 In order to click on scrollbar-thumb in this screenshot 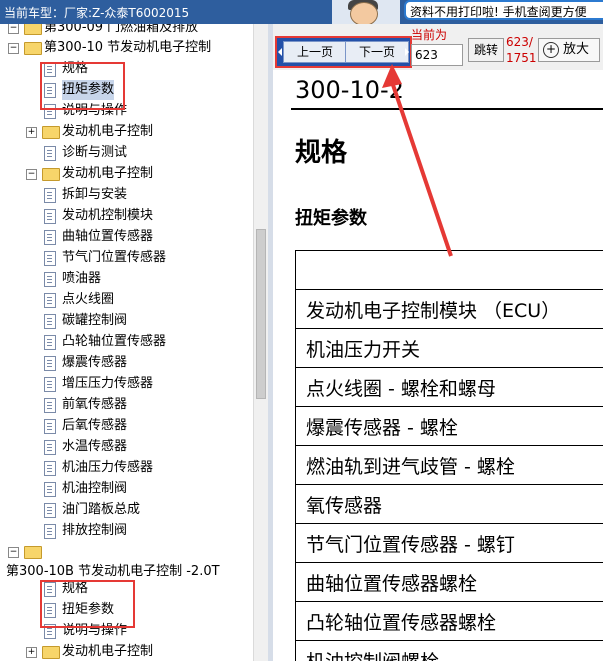, I will do `click(261, 314)`.